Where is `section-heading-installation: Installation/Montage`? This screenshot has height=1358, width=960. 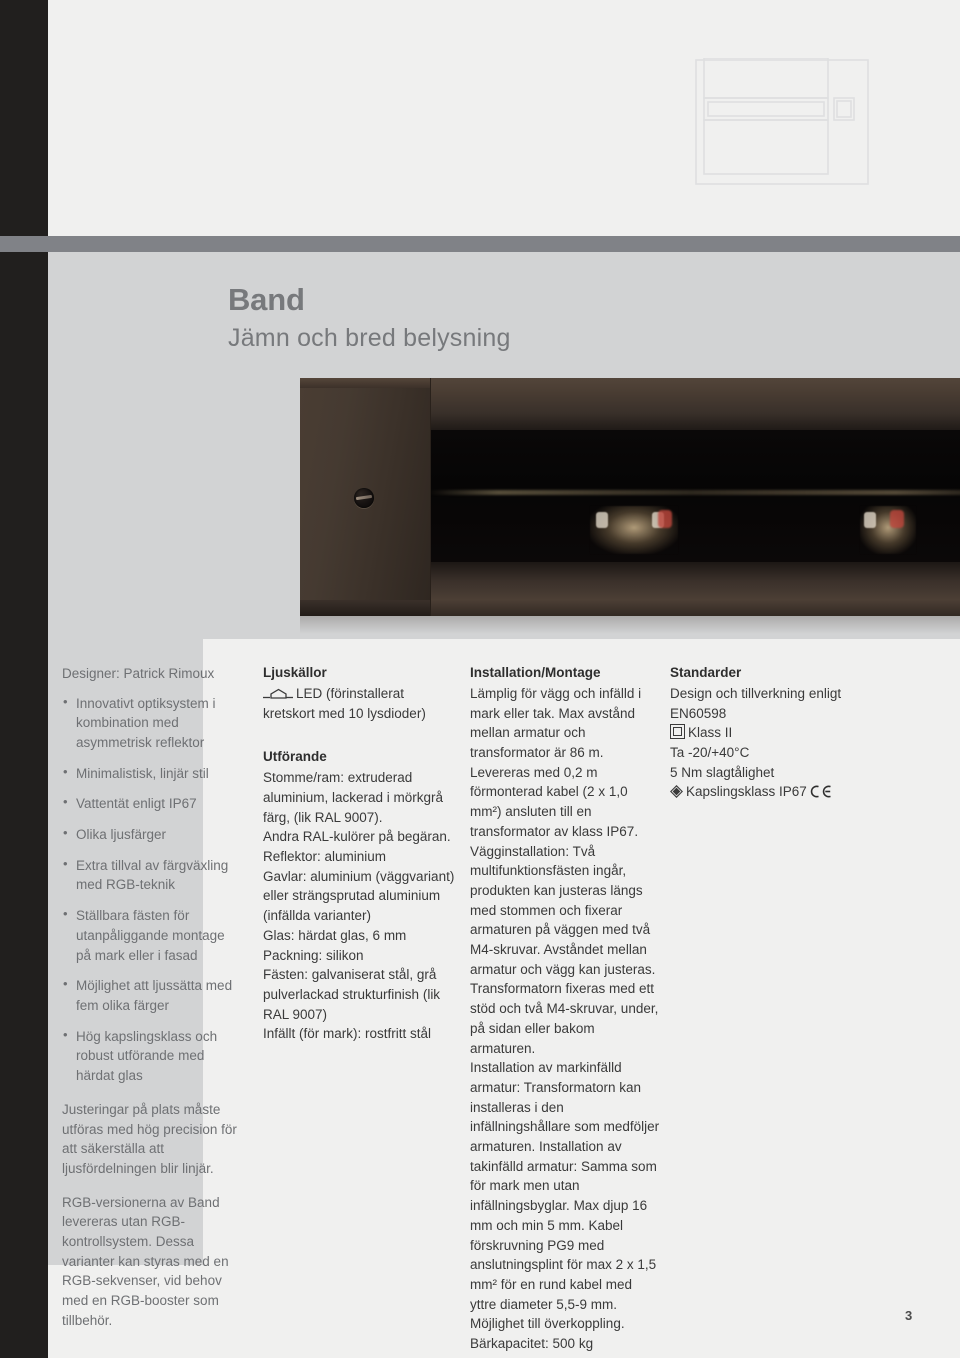 section-heading-installation: Installation/Montage is located at coordinates (535, 672).